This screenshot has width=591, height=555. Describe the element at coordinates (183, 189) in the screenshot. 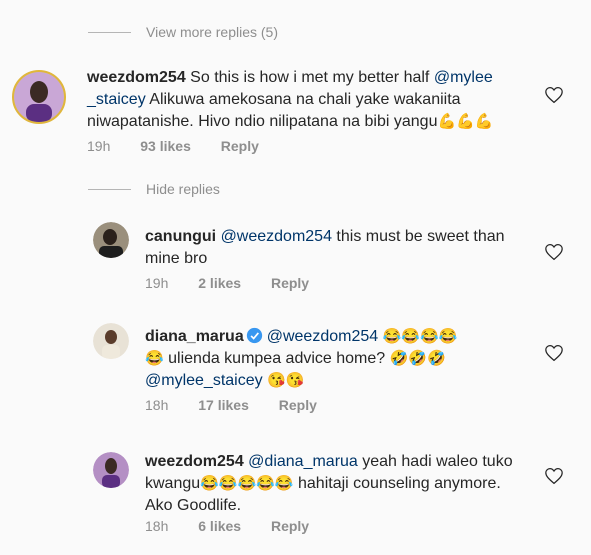

I see `hide-replies-button: Hide replies` at that location.